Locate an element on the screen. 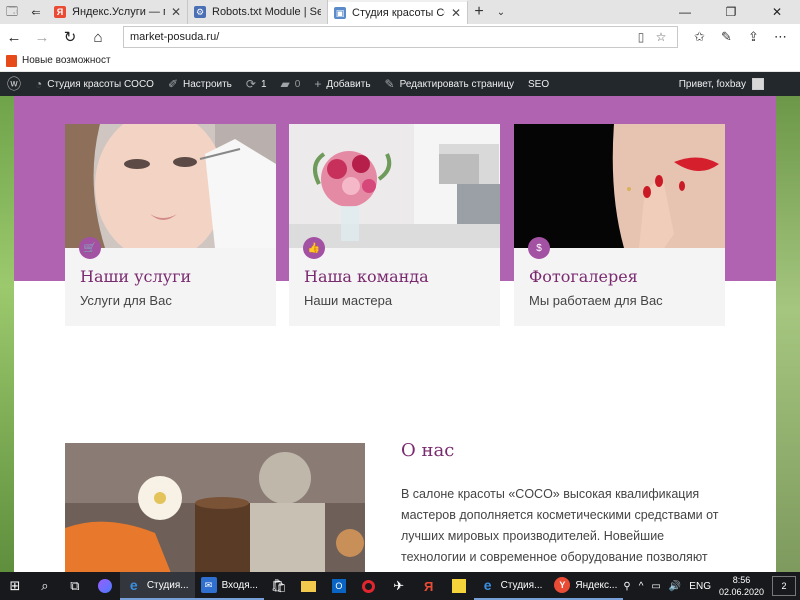  add-new-label: Добавить is located at coordinates (348, 84).